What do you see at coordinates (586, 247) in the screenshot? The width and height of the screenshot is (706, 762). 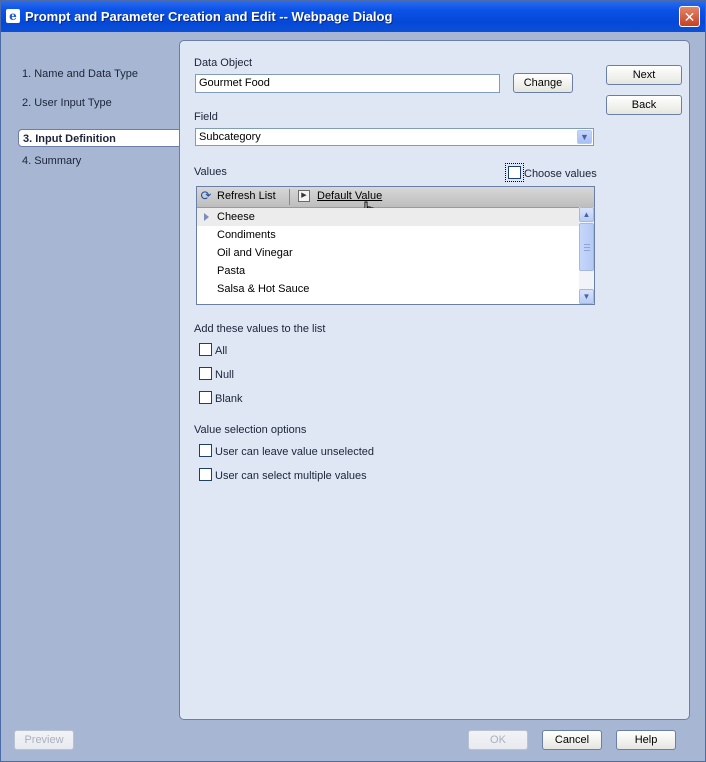 I see `scroll-thumb` at bounding box center [586, 247].